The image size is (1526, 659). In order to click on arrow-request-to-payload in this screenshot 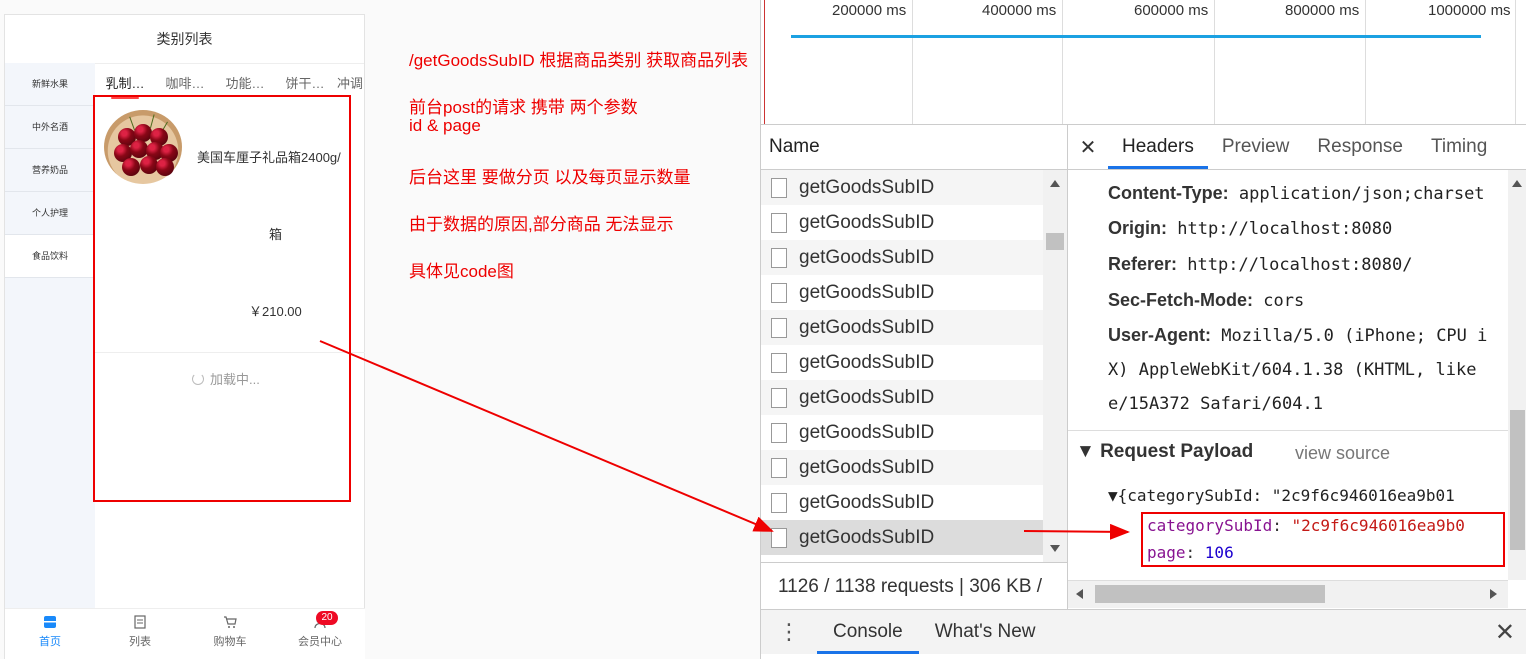, I will do `click(1076, 531)`.